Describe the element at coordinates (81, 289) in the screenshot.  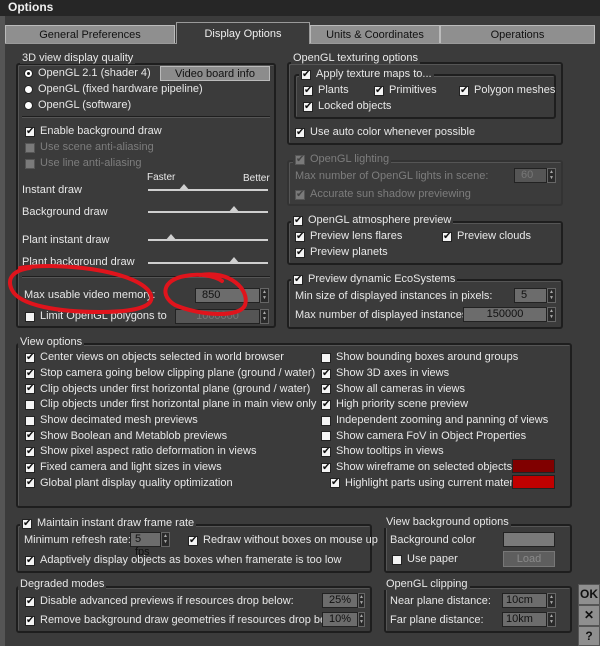
I see `annotation-circle-memory-label` at that location.